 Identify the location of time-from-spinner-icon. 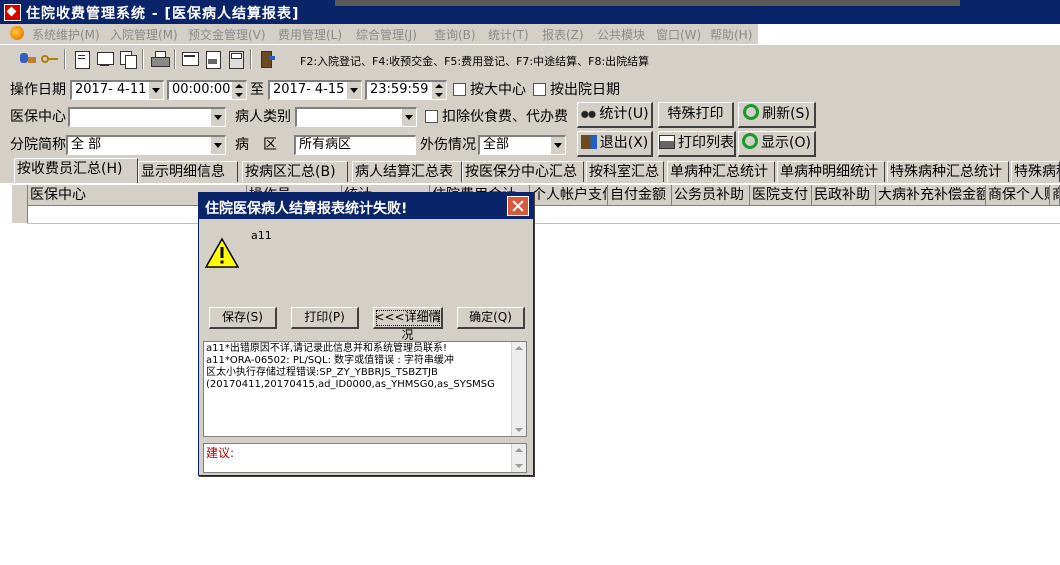
(239, 90).